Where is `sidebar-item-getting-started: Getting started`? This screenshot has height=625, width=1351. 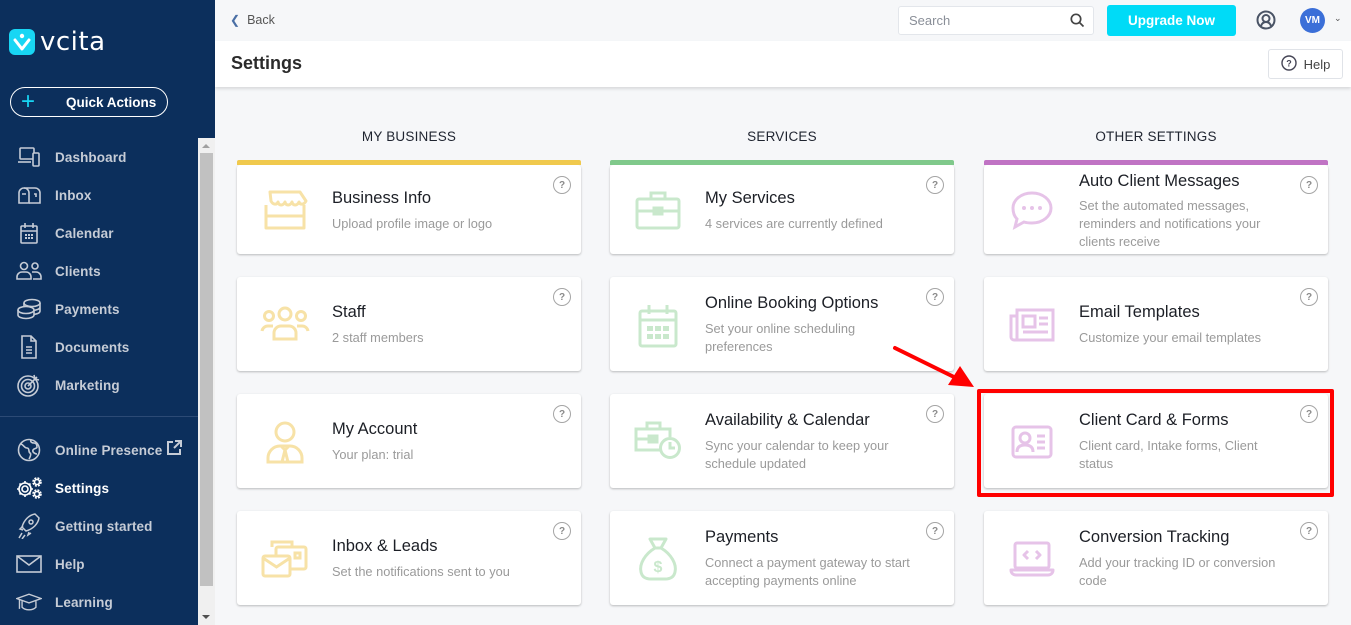 sidebar-item-getting-started: Getting started is located at coordinates (99, 526).